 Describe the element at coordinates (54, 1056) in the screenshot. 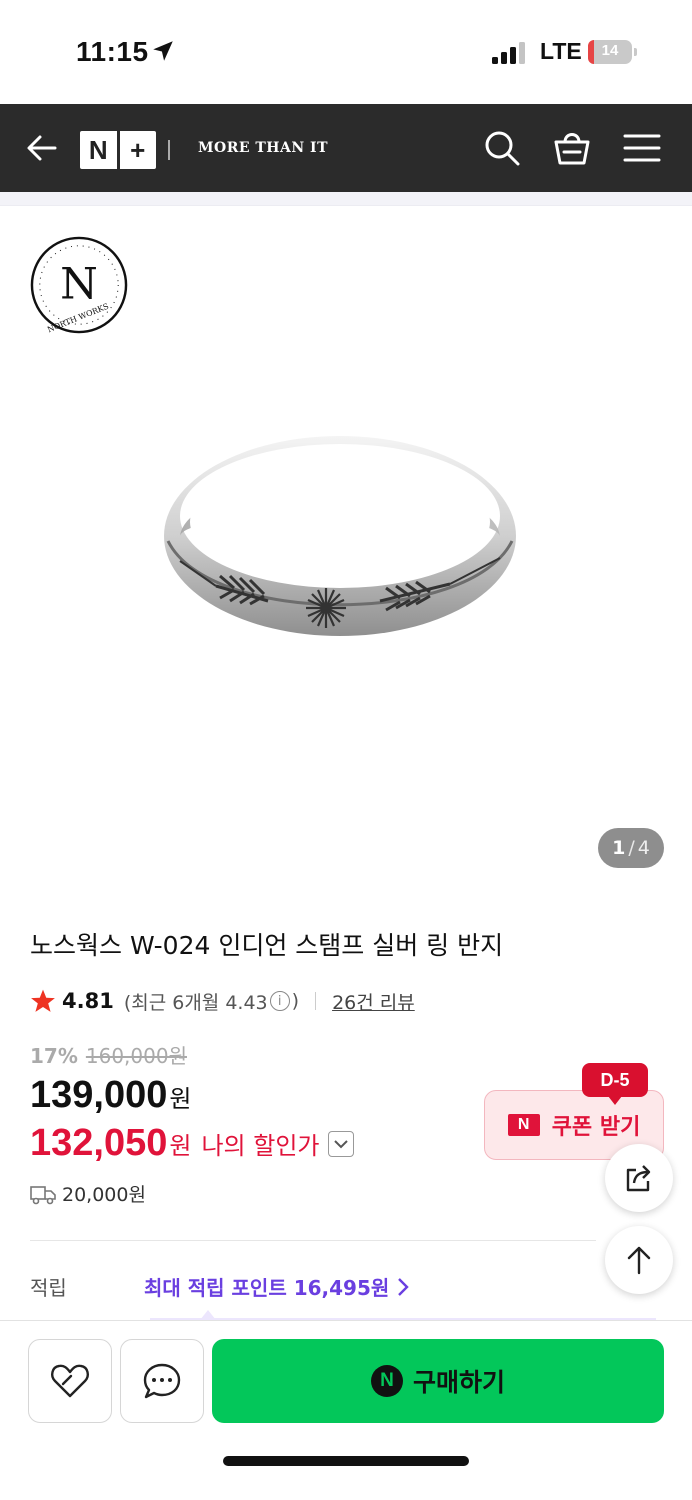

I see `discount-rate: 17%` at that location.